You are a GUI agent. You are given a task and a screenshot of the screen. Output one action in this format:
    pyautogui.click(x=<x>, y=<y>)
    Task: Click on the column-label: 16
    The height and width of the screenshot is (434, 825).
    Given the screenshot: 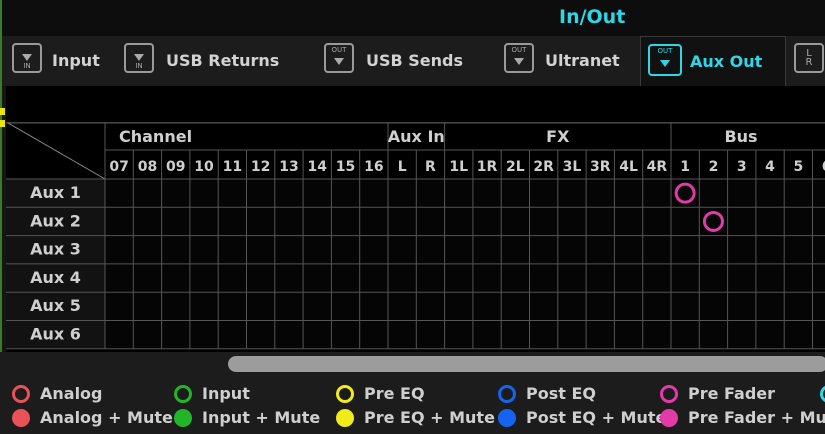 What is the action you would take?
    pyautogui.click(x=373, y=167)
    